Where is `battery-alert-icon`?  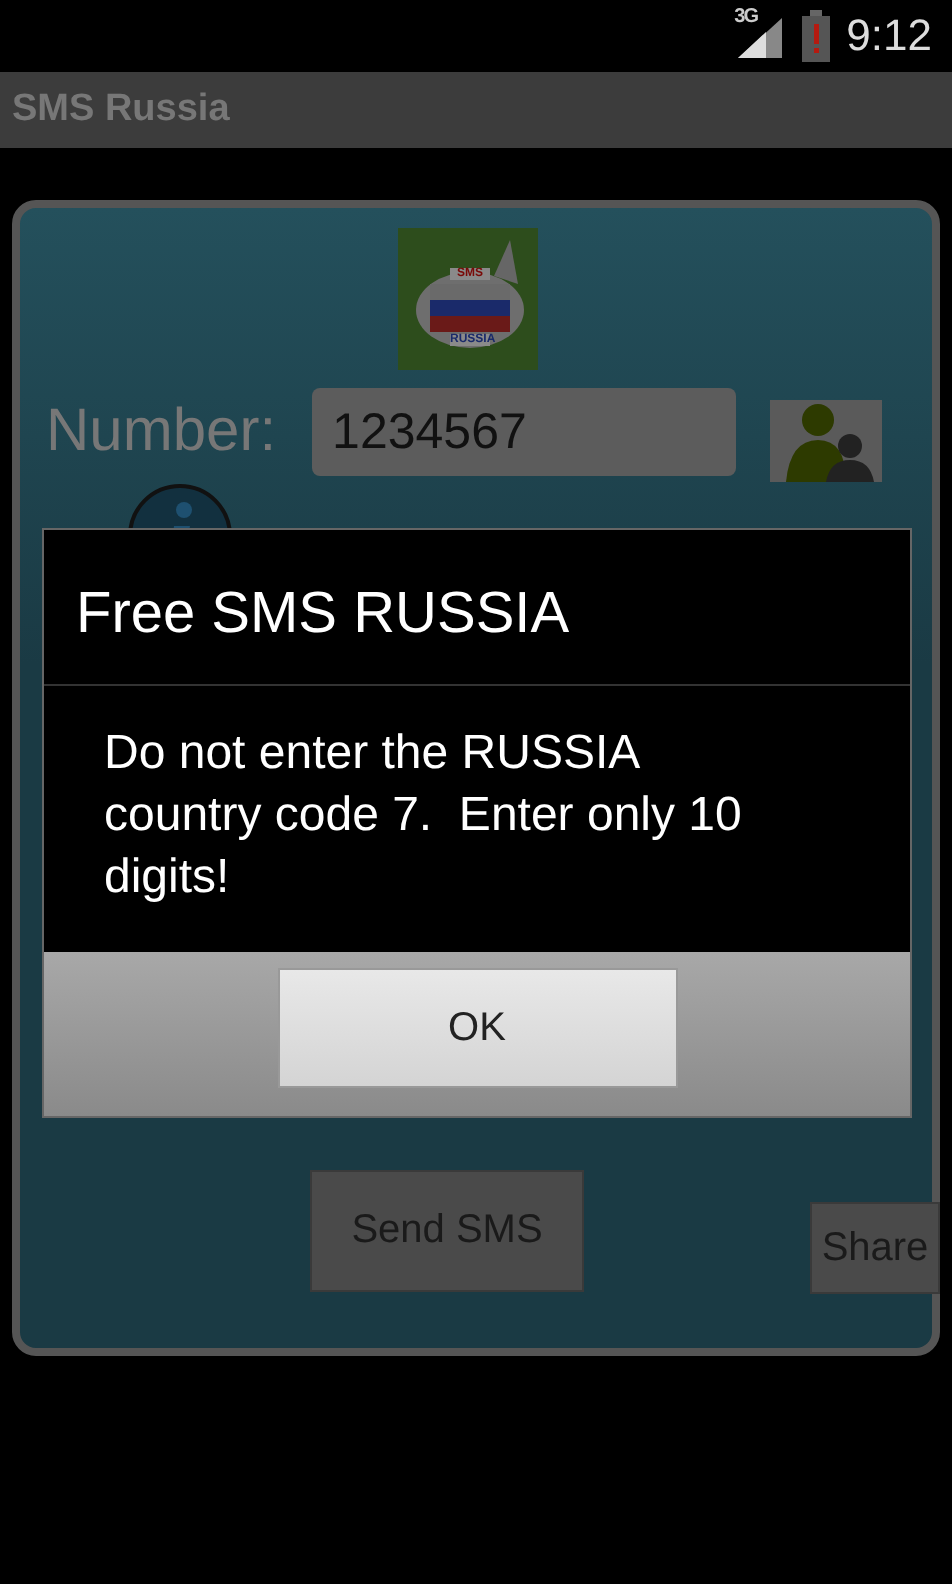
battery-alert-icon is located at coordinates (816, 36).